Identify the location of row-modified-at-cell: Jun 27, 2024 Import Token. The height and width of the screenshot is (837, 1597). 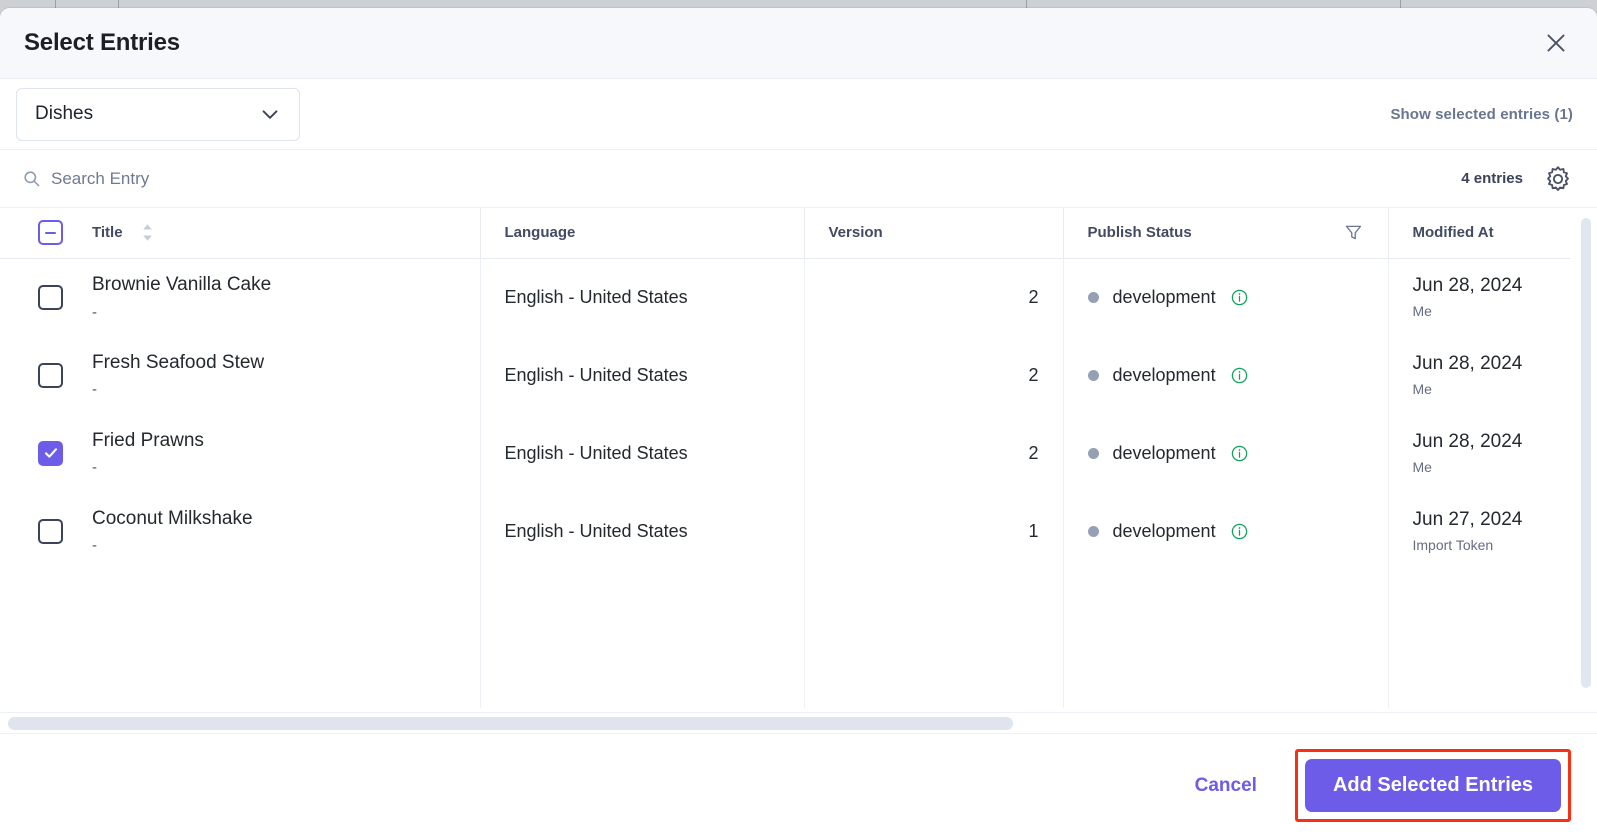
(1479, 531).